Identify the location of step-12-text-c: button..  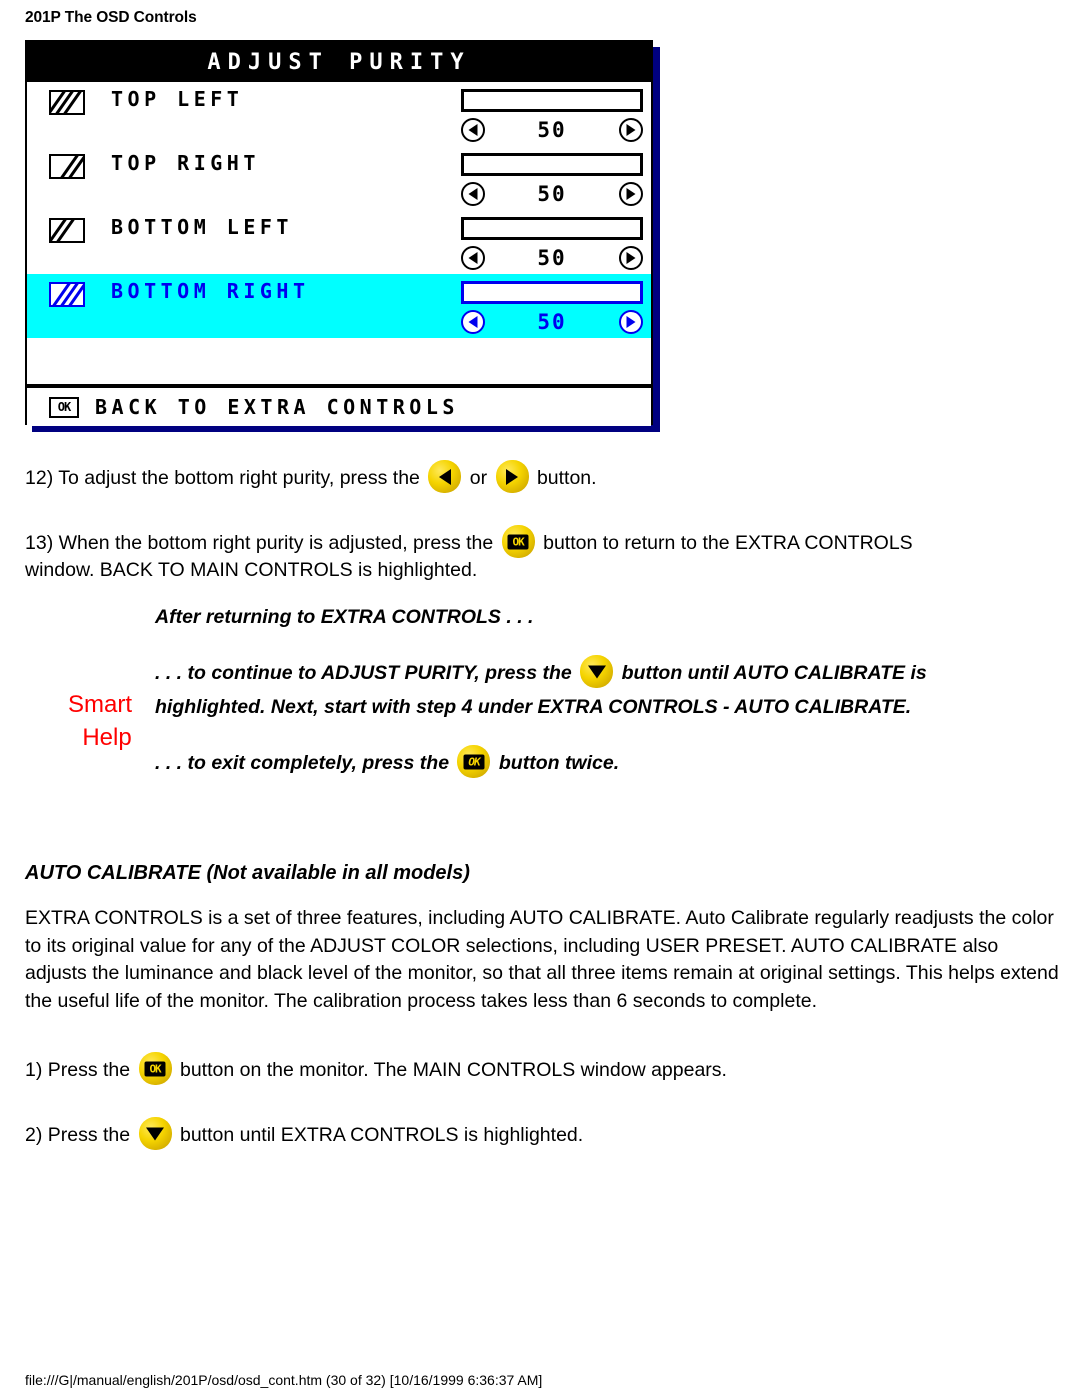
(566, 478).